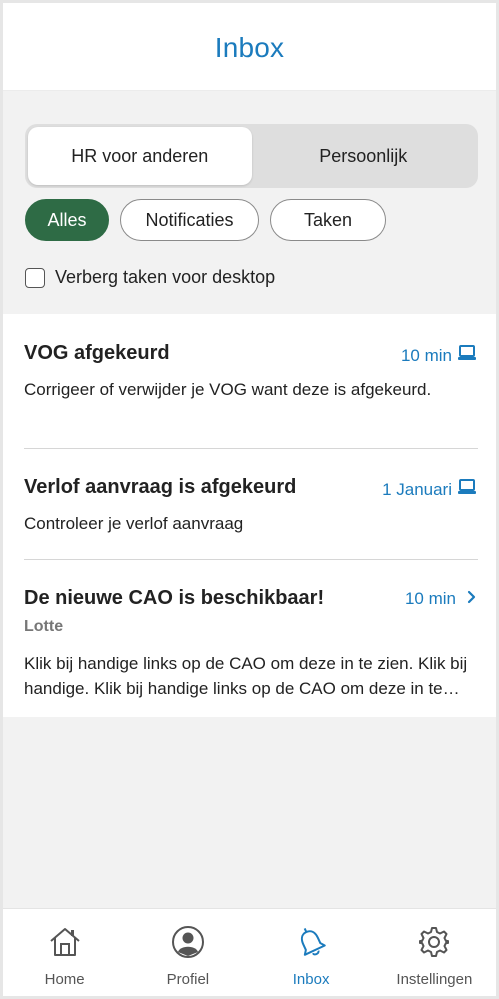 This screenshot has height=999, width=499. Describe the element at coordinates (35, 277) in the screenshot. I see `hide-desktop-checkbox` at that location.